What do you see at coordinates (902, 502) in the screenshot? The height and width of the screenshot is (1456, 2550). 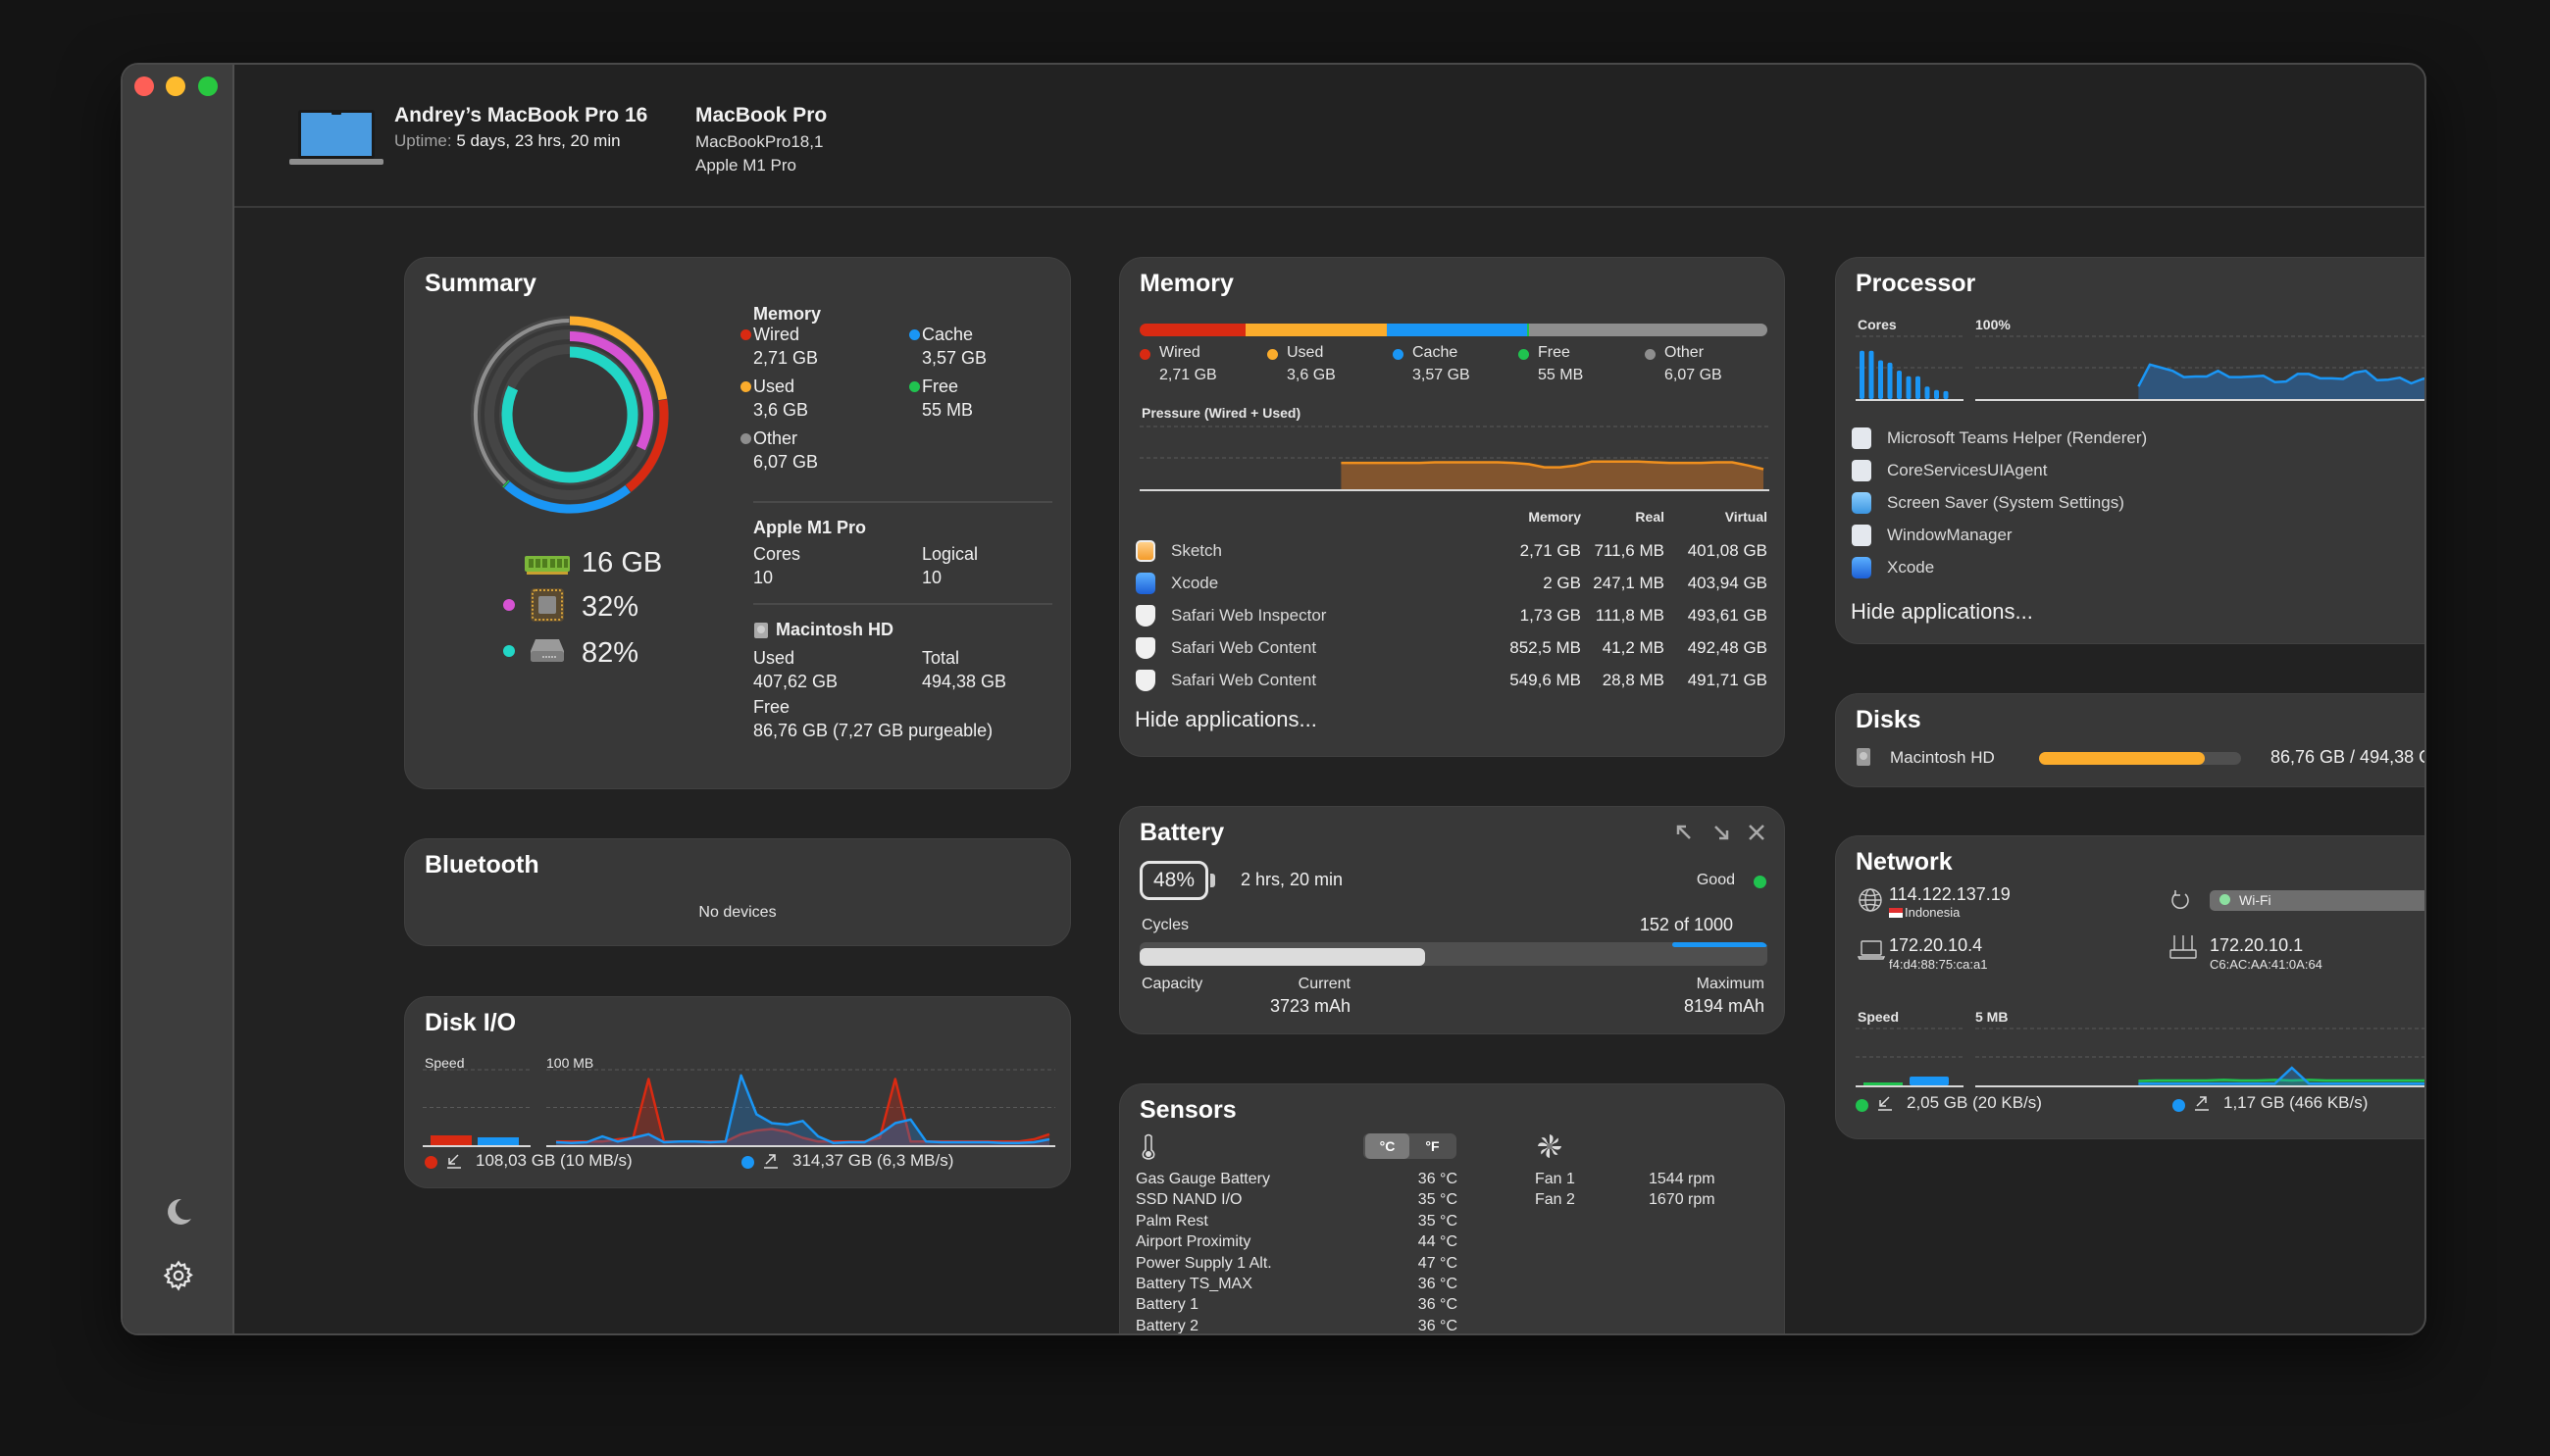 I see `summary-divider` at bounding box center [902, 502].